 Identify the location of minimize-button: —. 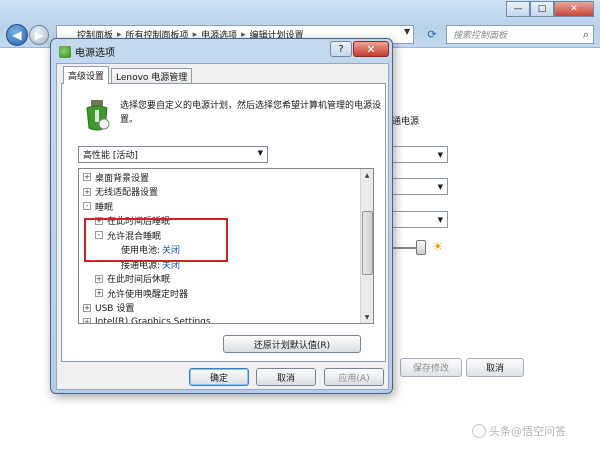
(518, 9).